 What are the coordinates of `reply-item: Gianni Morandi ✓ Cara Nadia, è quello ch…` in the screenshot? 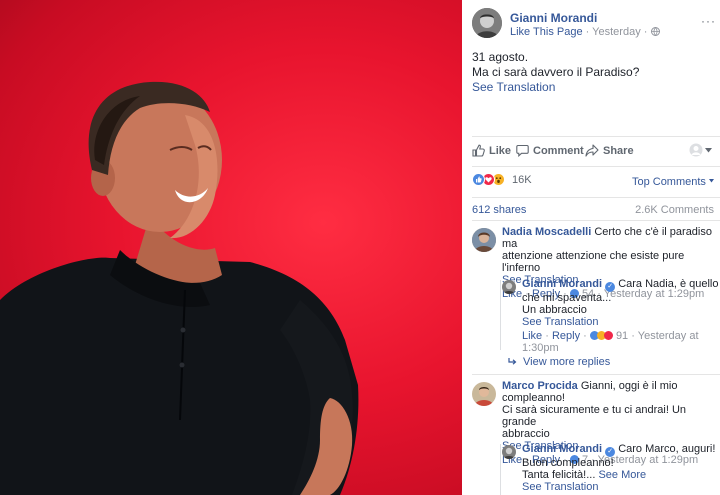 It's located at (611, 316).